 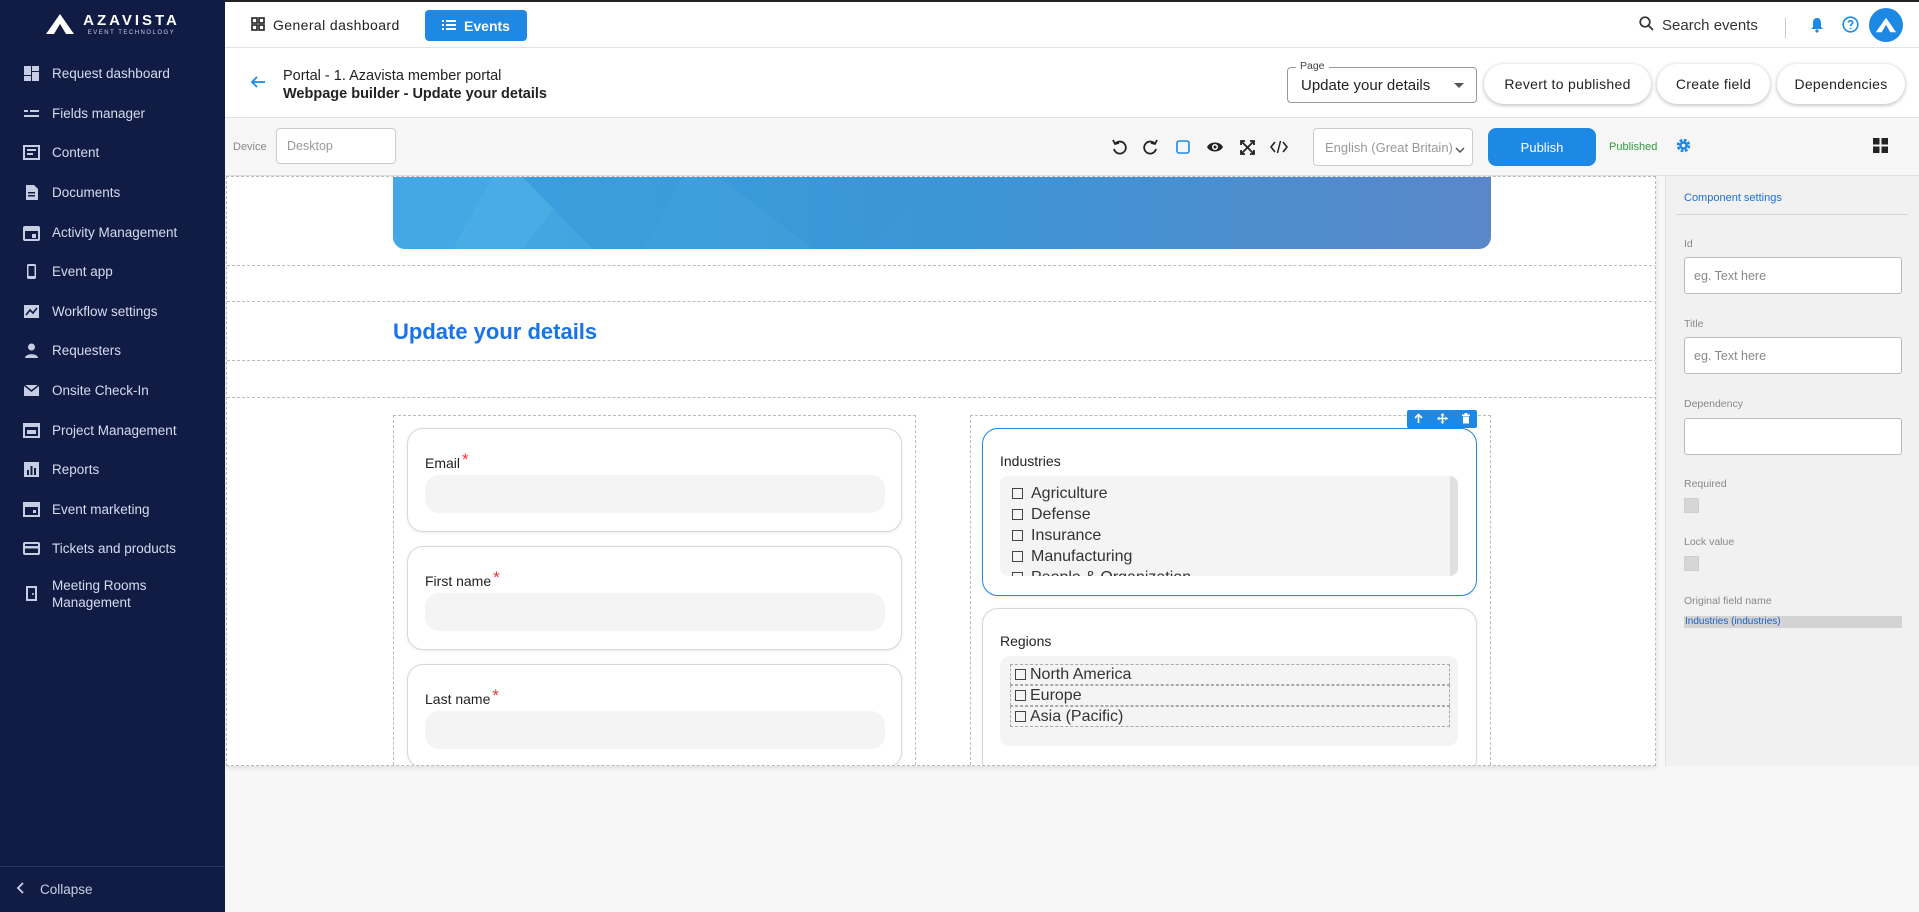 I want to click on first-name-field-card: First name *, so click(x=654, y=598).